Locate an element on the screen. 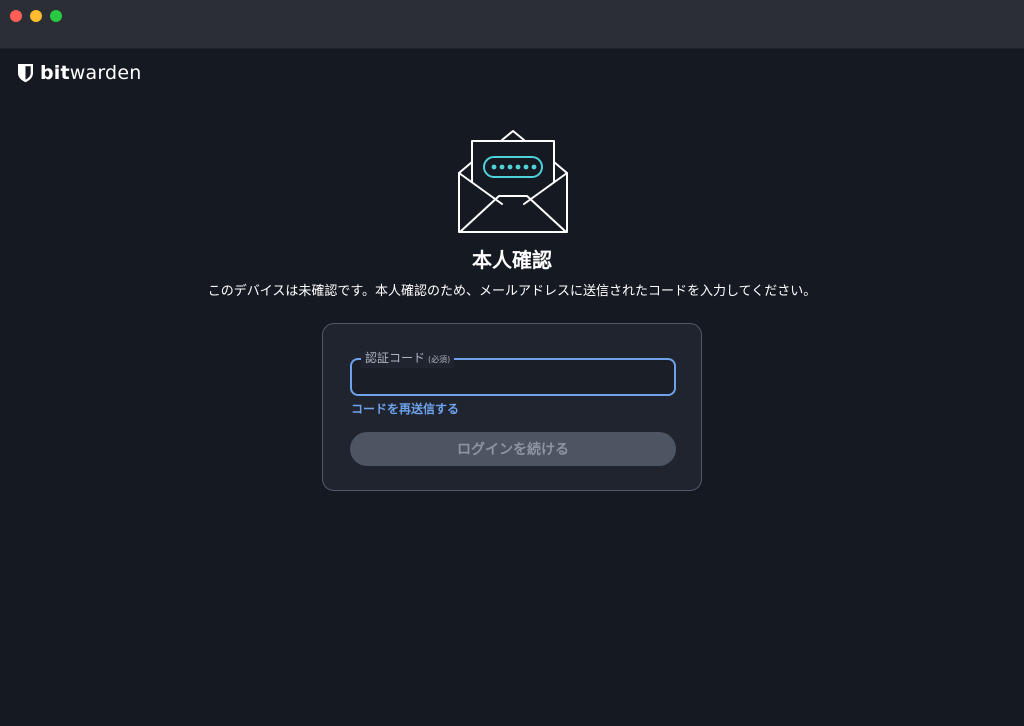  window-minimize-button is located at coordinates (36, 16).